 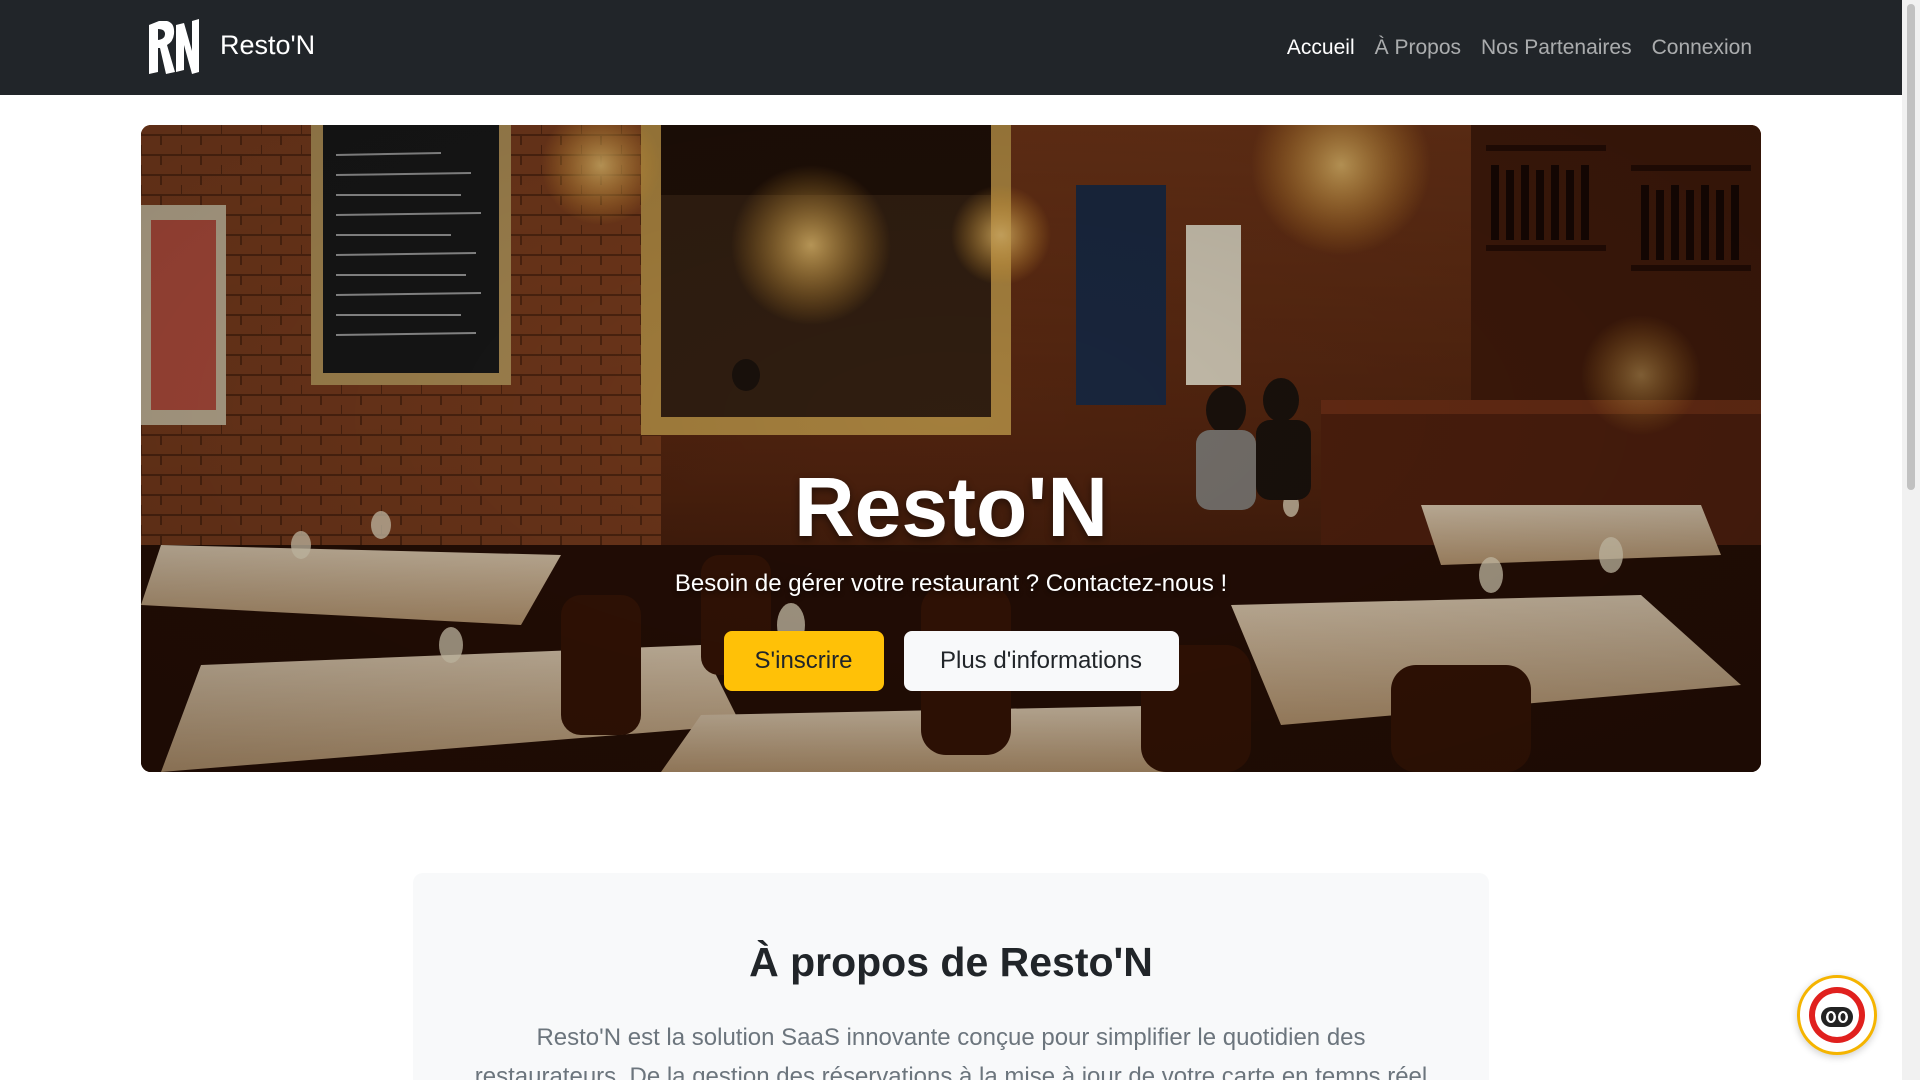 I want to click on nav-link-partenaires: Nos Partenaires, so click(x=1556, y=48).